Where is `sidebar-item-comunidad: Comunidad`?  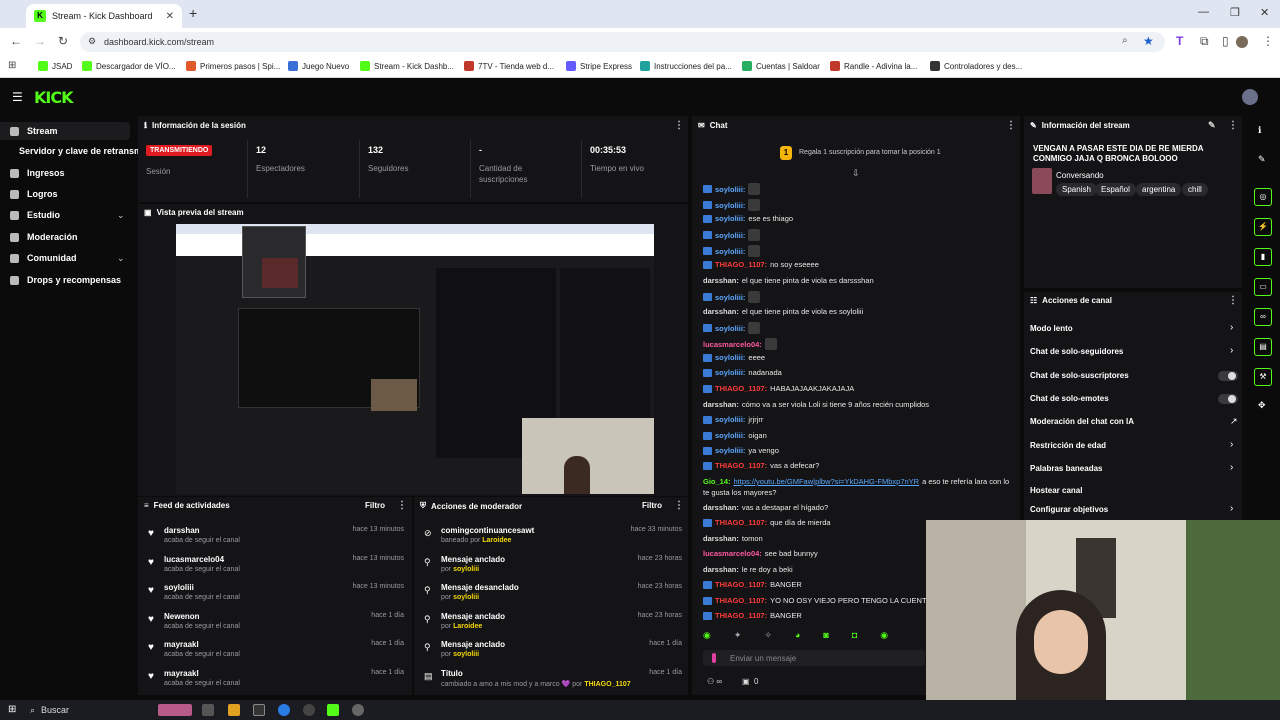
sidebar-item-comunidad: Comunidad is located at coordinates (43, 258).